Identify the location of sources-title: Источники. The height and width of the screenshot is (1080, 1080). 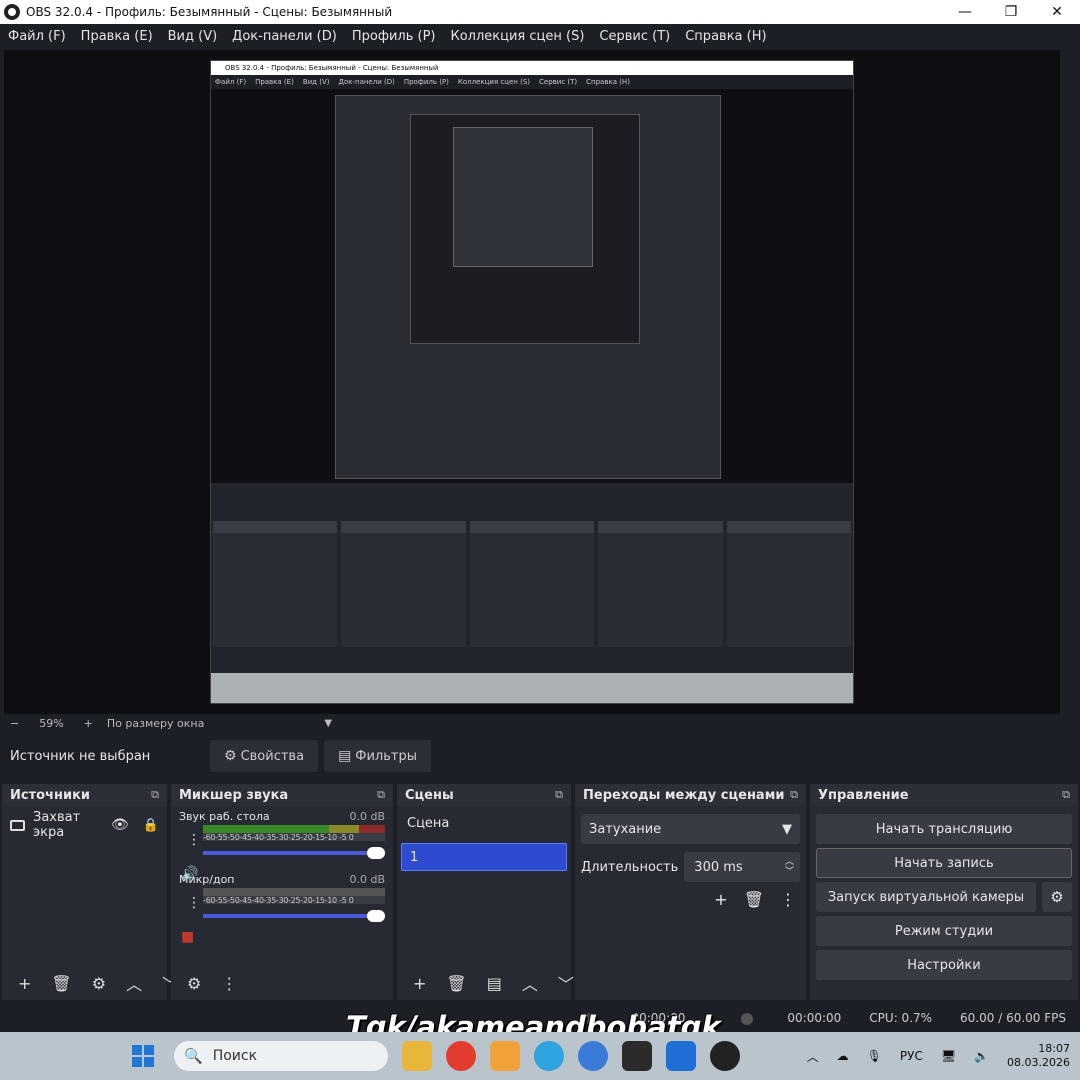
(50, 795).